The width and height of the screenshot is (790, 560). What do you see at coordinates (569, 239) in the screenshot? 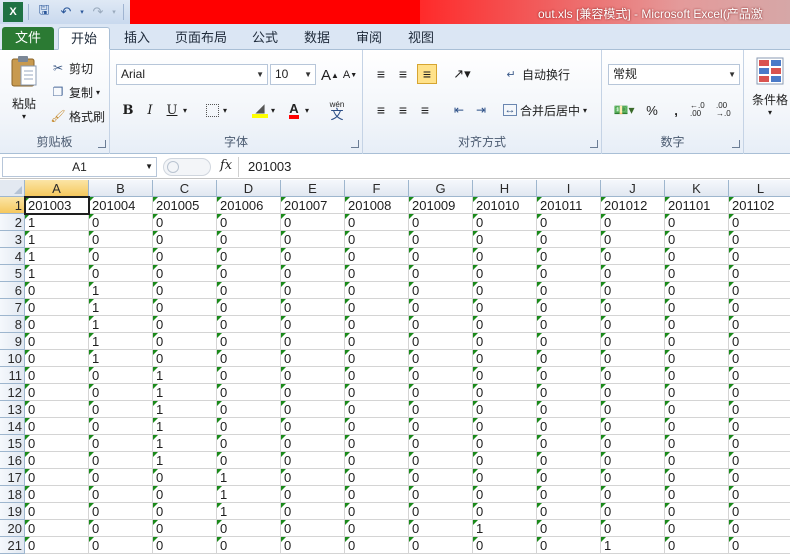
I see `cell-i3: 0` at bounding box center [569, 239].